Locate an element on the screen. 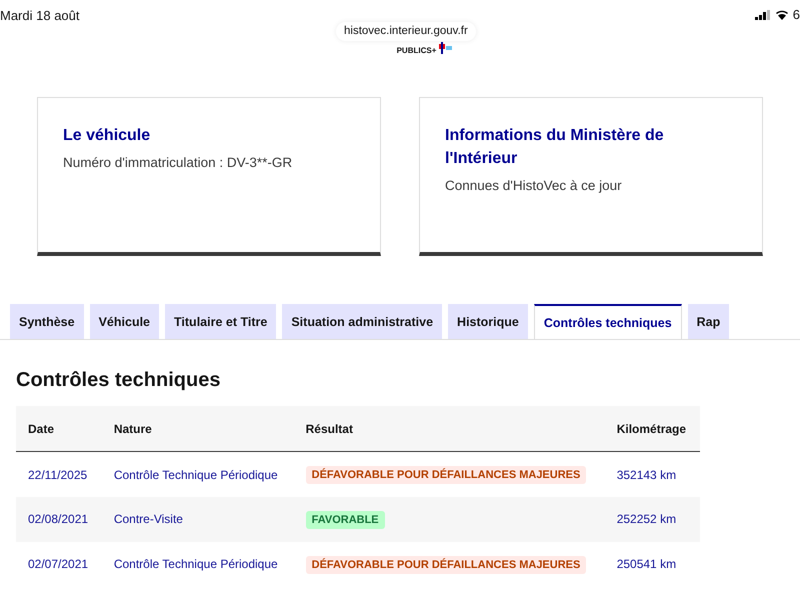  card-text: Numéro d'immatriculation : DV-3**-GR is located at coordinates (178, 163).